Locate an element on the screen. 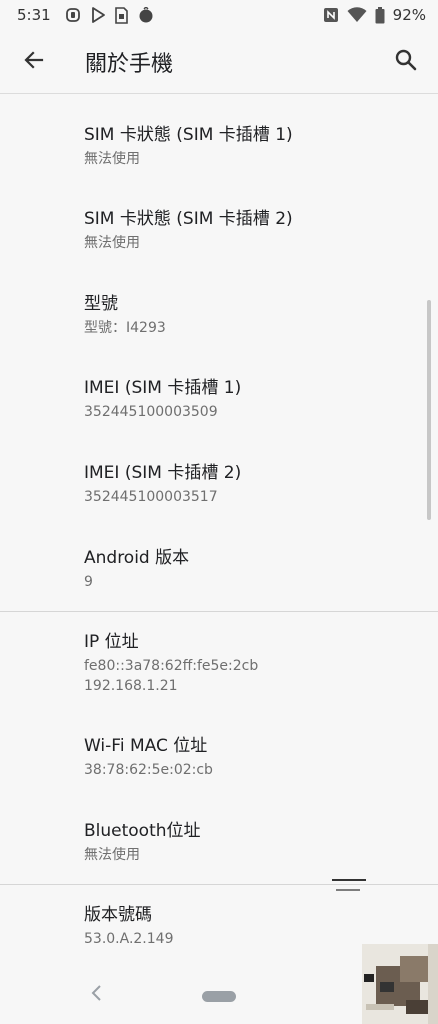 Image resolution: width=438 pixels, height=1024 pixels. page-title: 關於手機 is located at coordinates (129, 64).